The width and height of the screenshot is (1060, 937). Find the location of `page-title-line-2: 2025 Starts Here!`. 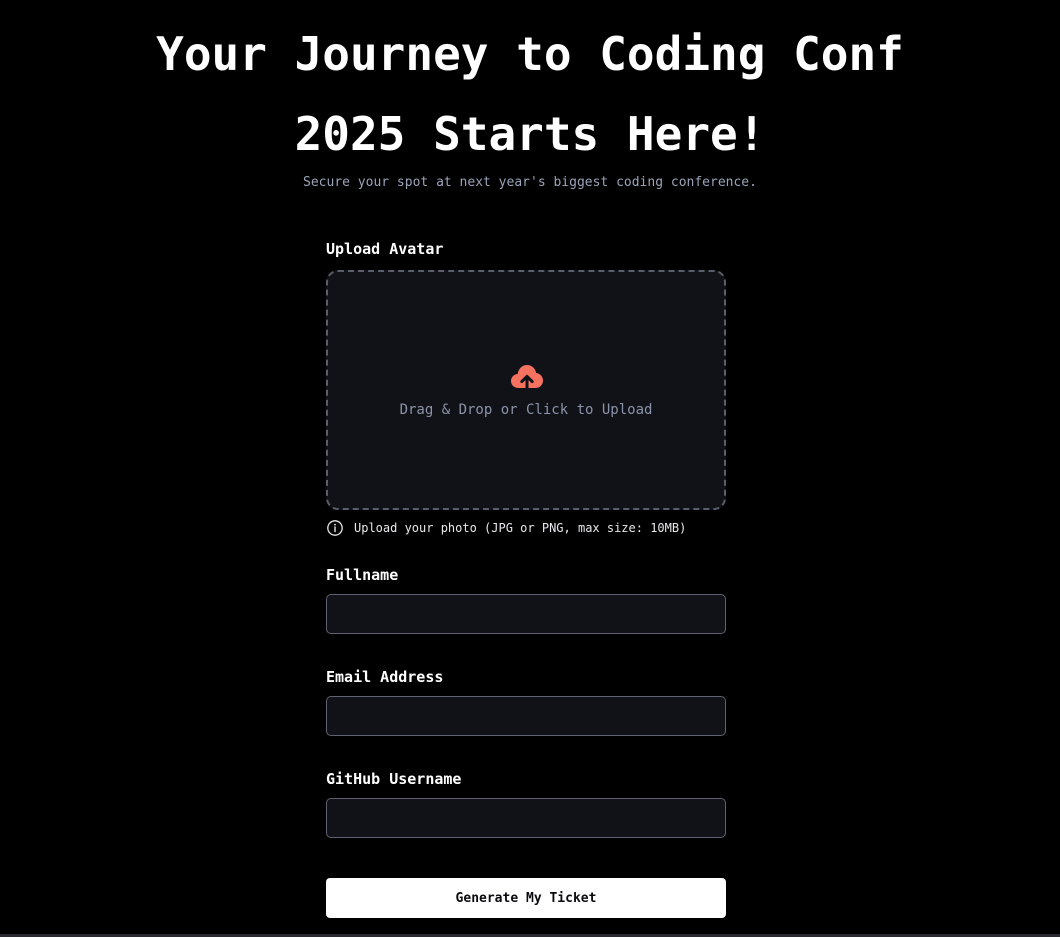

page-title-line-2: 2025 Starts Here! is located at coordinates (530, 134).